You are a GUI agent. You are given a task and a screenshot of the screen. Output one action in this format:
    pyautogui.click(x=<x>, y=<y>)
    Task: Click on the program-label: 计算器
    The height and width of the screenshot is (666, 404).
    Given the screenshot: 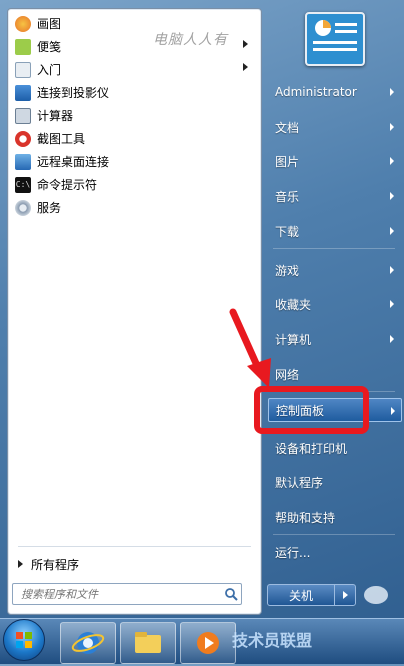 What is the action you would take?
    pyautogui.click(x=55, y=116)
    